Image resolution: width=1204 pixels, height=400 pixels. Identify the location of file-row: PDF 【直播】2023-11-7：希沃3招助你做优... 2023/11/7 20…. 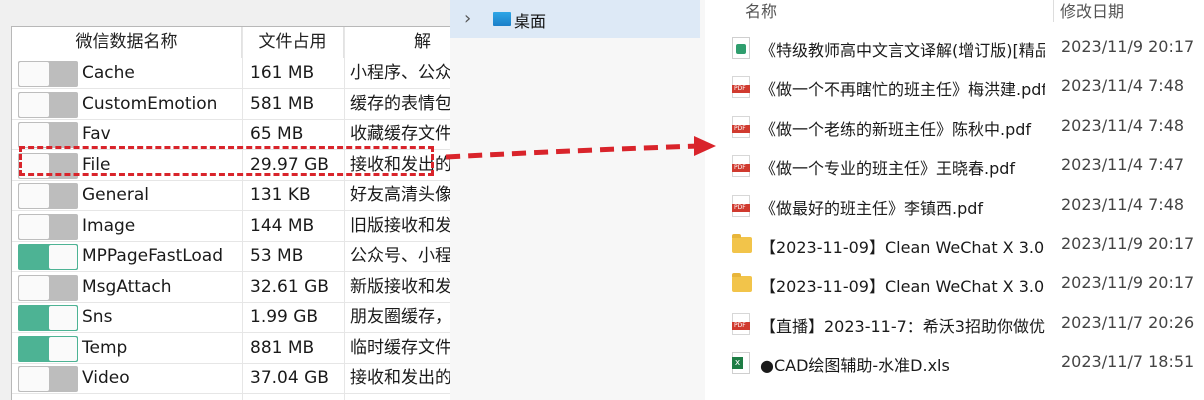
(954, 324).